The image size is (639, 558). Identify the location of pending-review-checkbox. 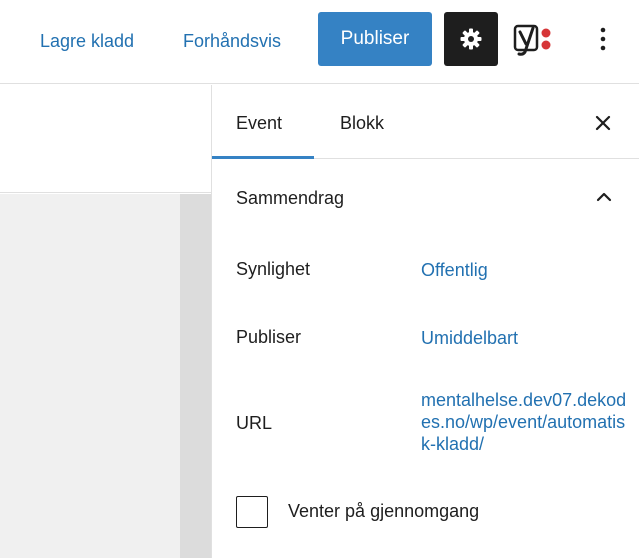
(252, 512).